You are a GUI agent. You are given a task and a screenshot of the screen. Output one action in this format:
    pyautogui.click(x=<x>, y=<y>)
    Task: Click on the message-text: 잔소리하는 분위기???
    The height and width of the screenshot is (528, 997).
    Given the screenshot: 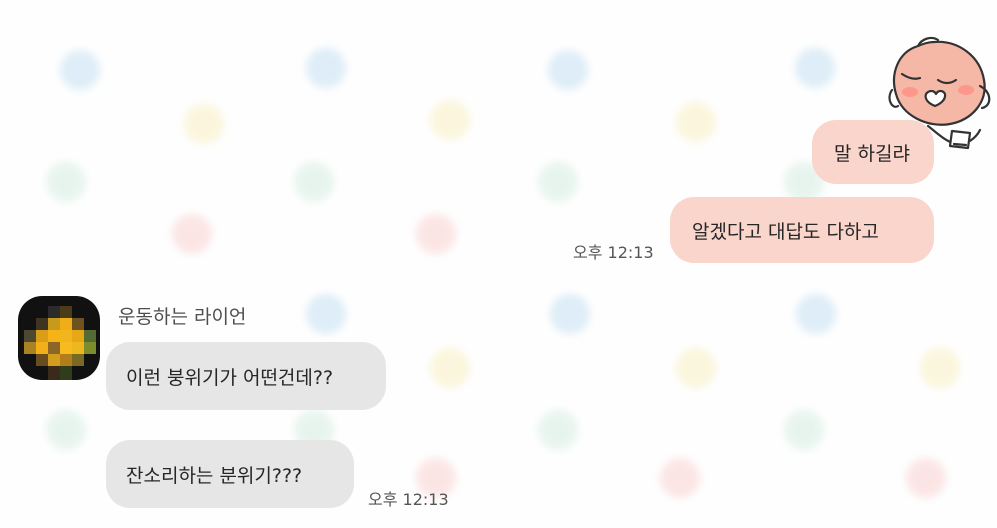 What is the action you would take?
    pyautogui.click(x=214, y=475)
    